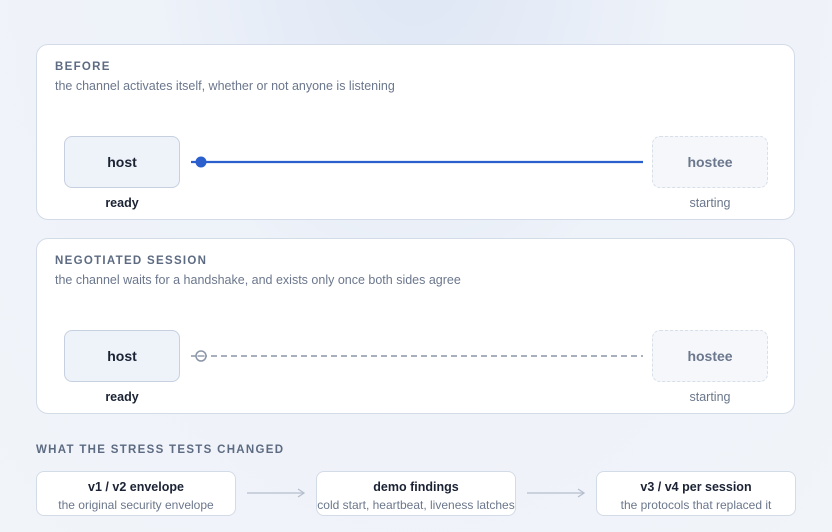 Image resolution: width=832 pixels, height=532 pixels. I want to click on negotiated-hostee-node: hostee, so click(710, 356).